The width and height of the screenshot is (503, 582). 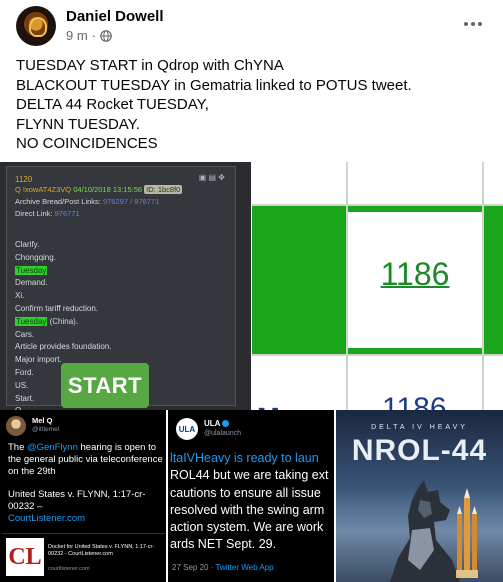 I want to click on author-avatar, so click(x=36, y=26).